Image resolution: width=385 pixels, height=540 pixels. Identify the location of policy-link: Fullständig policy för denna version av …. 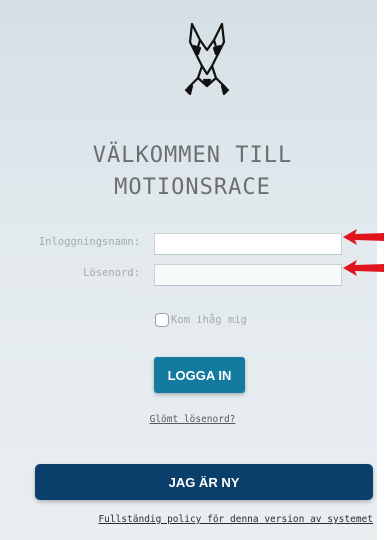
(235, 519).